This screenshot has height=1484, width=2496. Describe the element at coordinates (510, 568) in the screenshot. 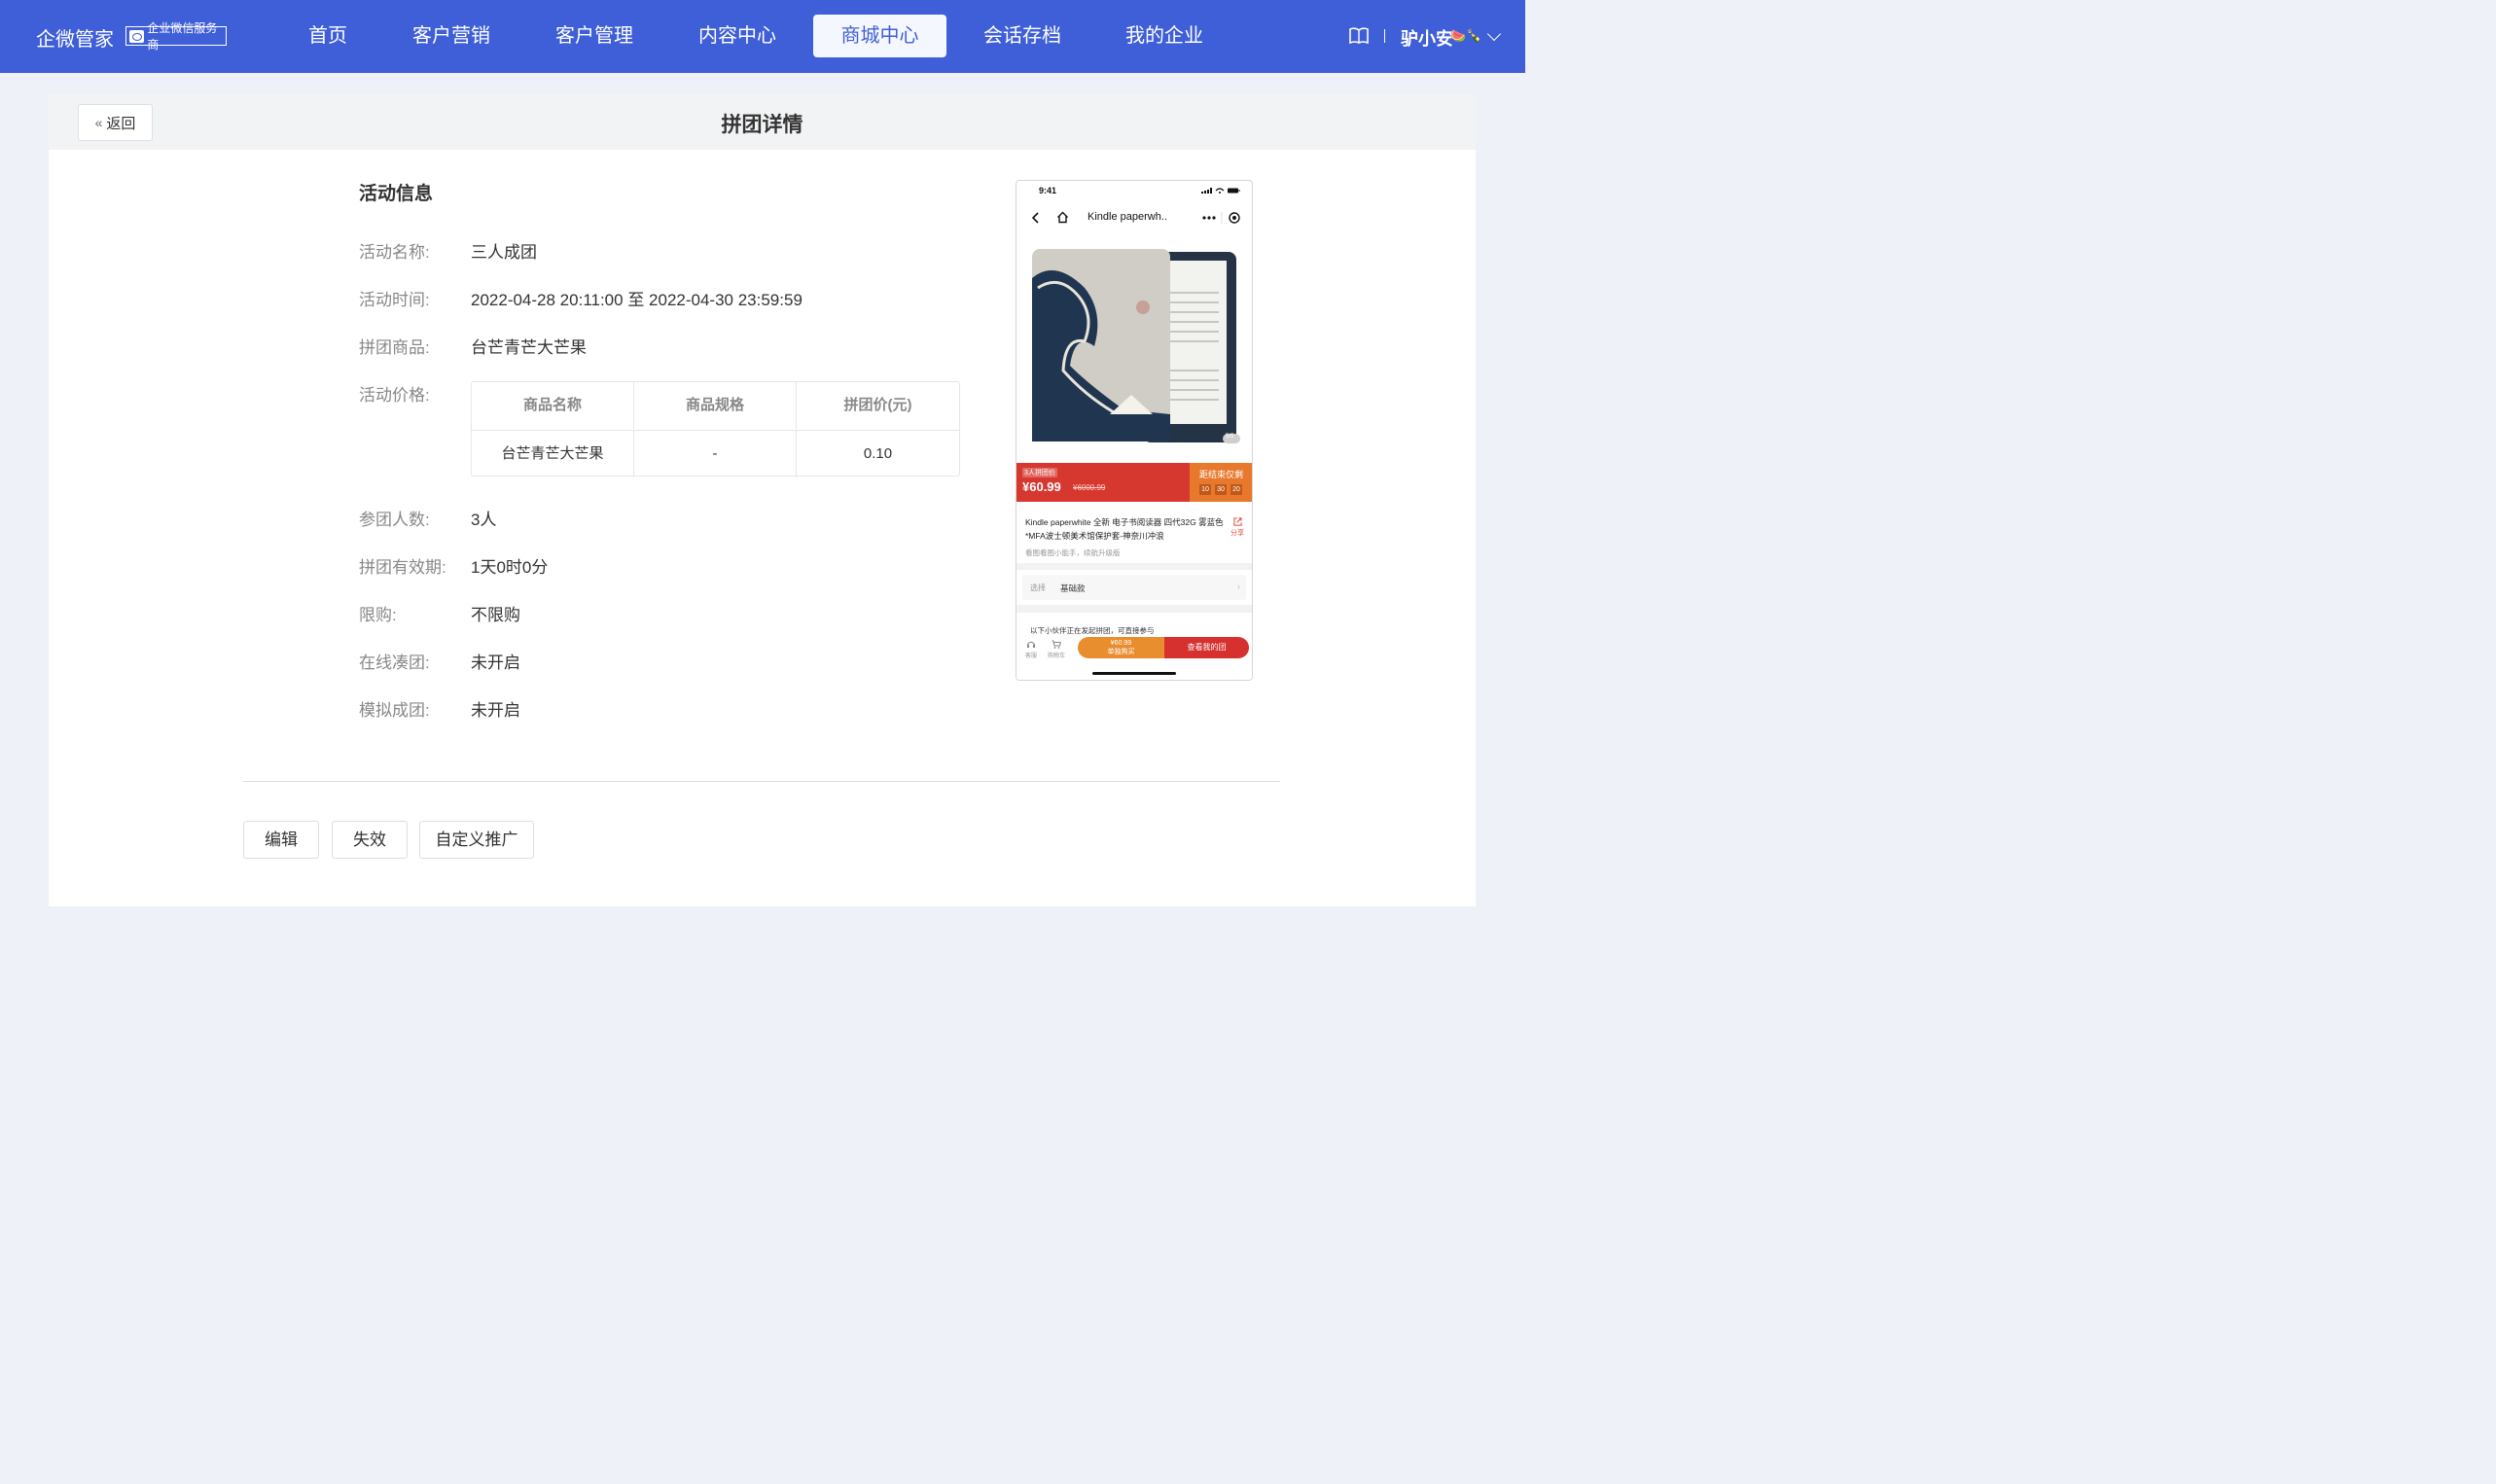

I see `value-validity: 1天0时0分` at that location.